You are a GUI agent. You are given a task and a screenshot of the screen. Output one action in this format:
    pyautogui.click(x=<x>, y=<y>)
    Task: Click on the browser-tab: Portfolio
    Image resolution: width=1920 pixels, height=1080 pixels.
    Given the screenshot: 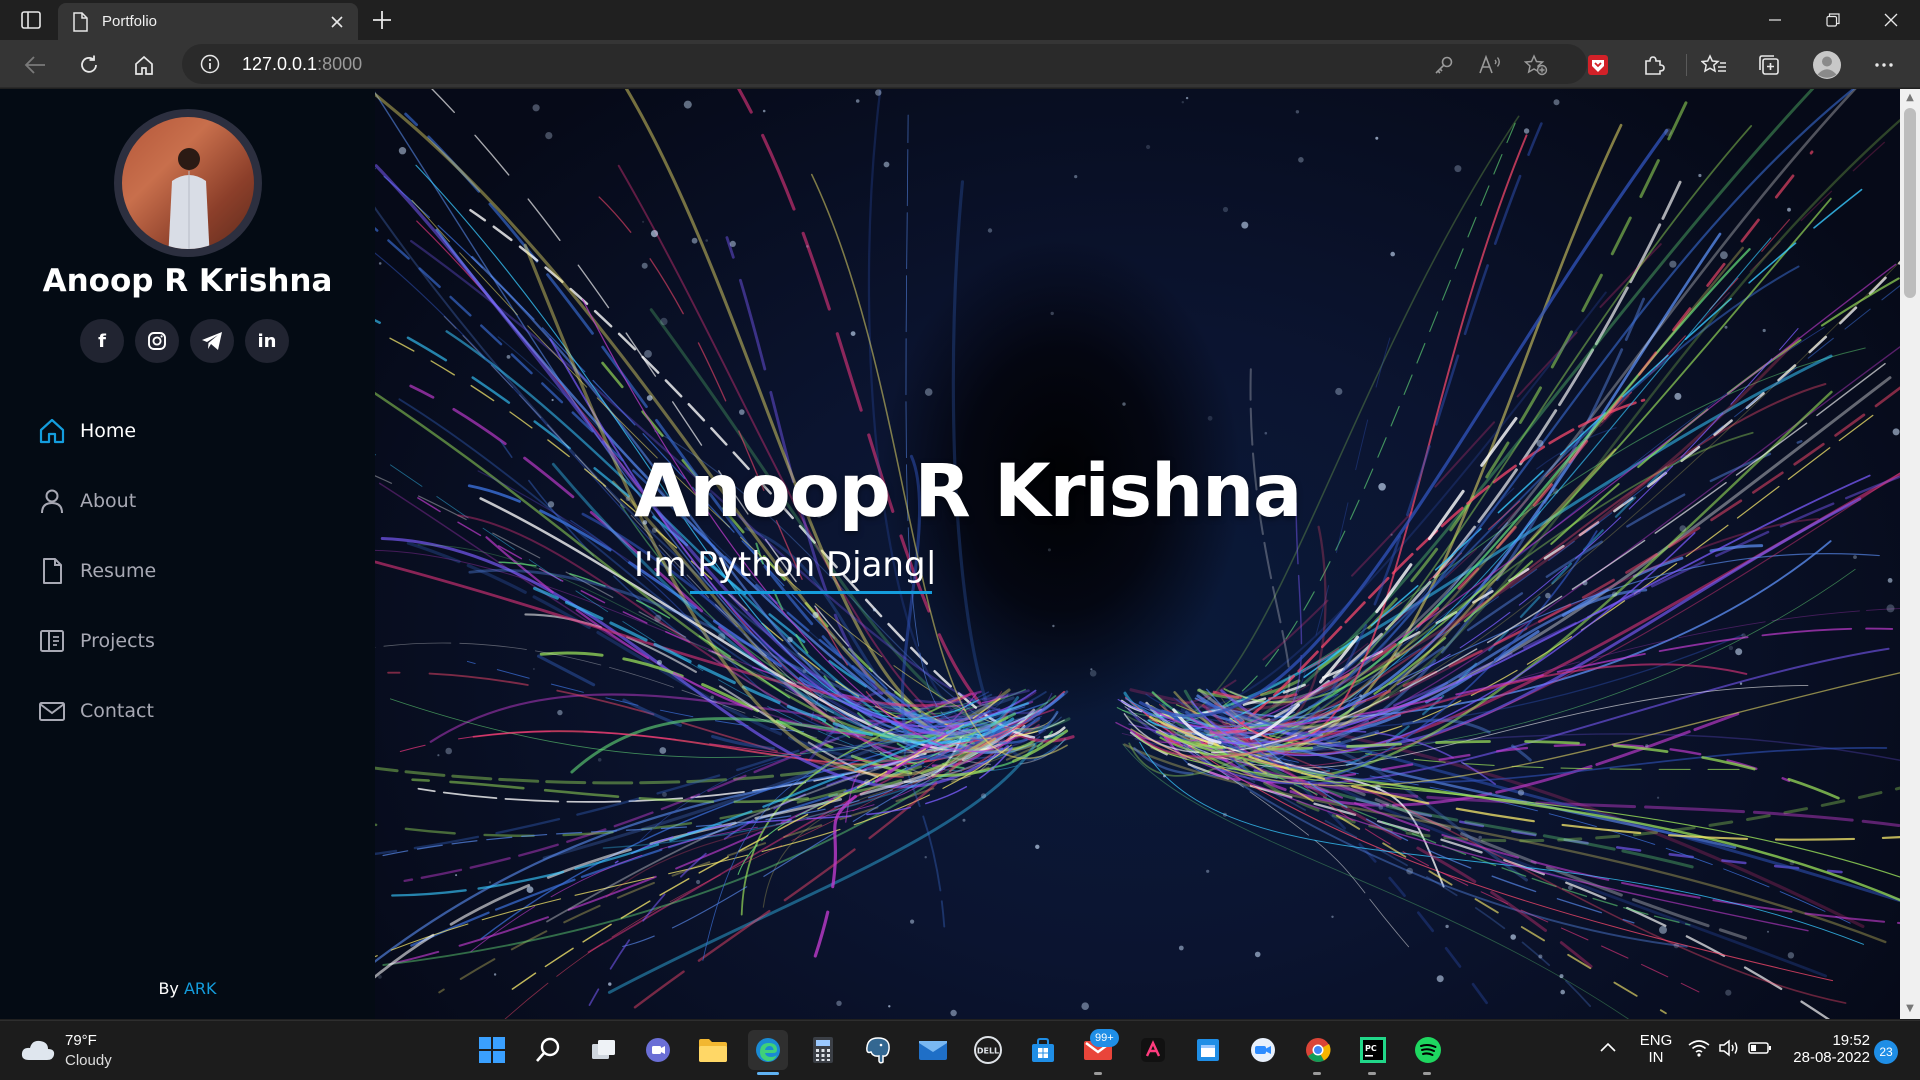 What is the action you would take?
    pyautogui.click(x=208, y=21)
    